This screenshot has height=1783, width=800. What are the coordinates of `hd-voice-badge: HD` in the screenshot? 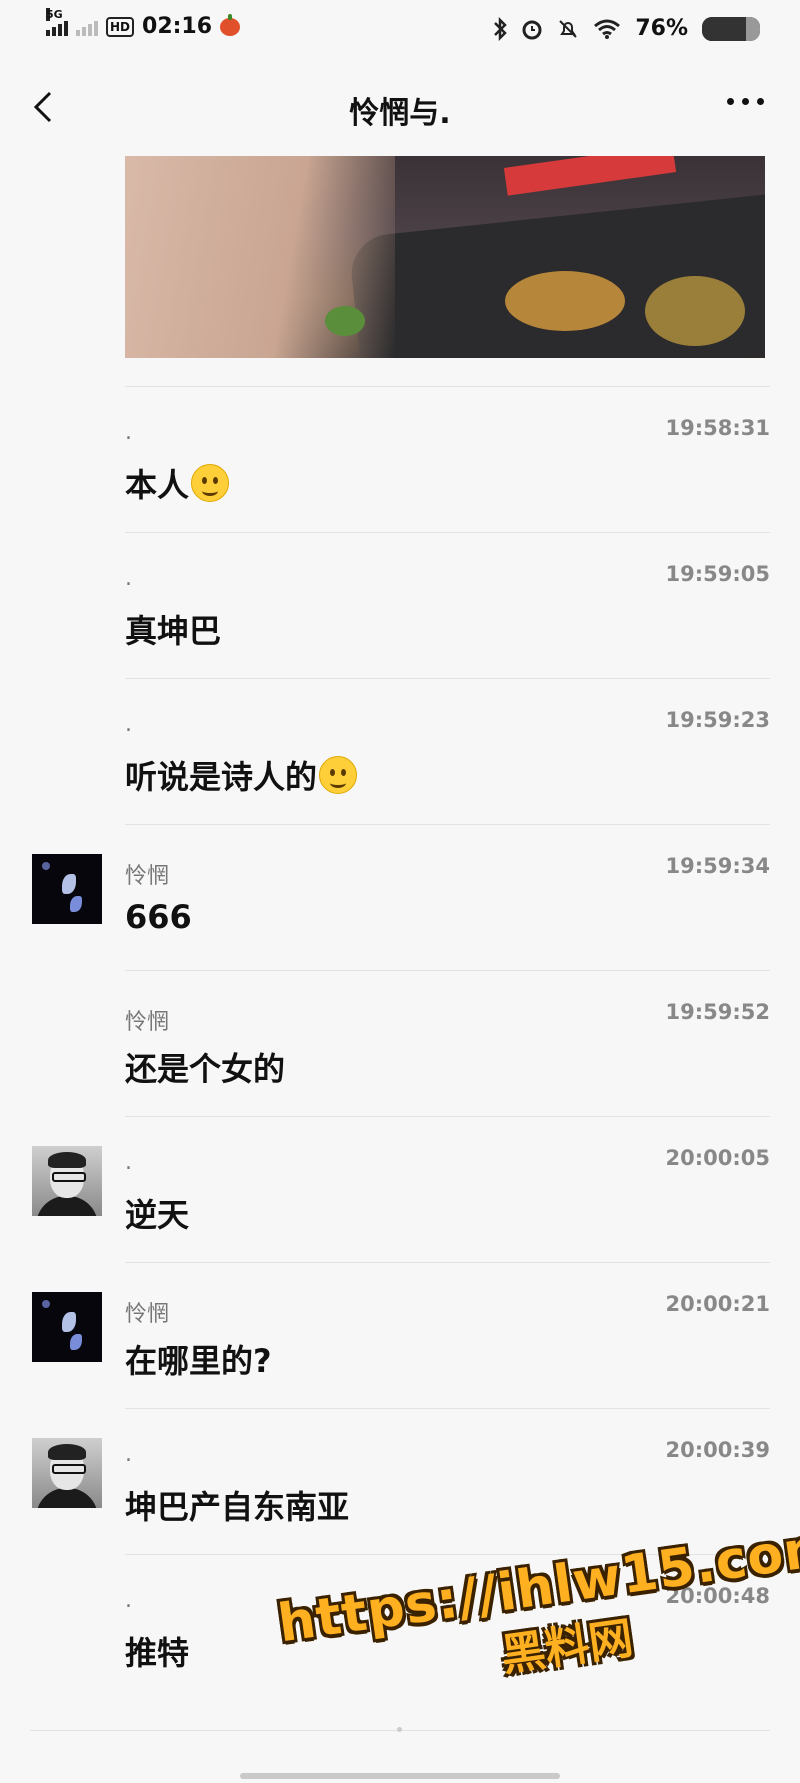 It's located at (120, 26).